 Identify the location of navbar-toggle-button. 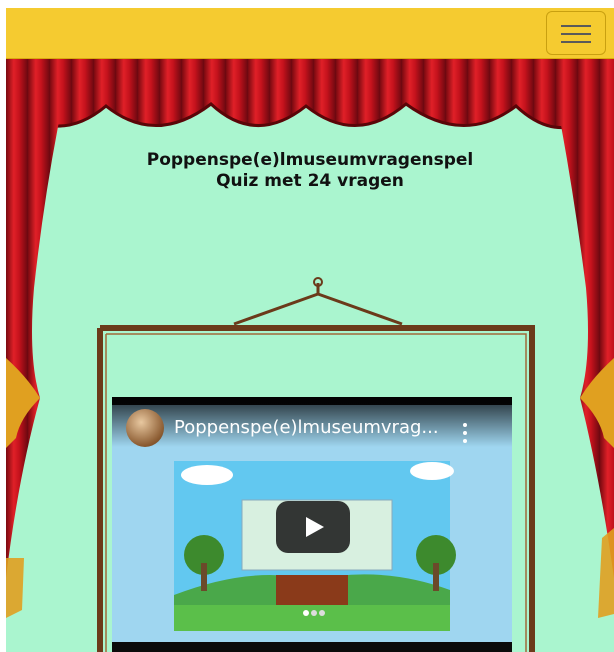
(576, 33).